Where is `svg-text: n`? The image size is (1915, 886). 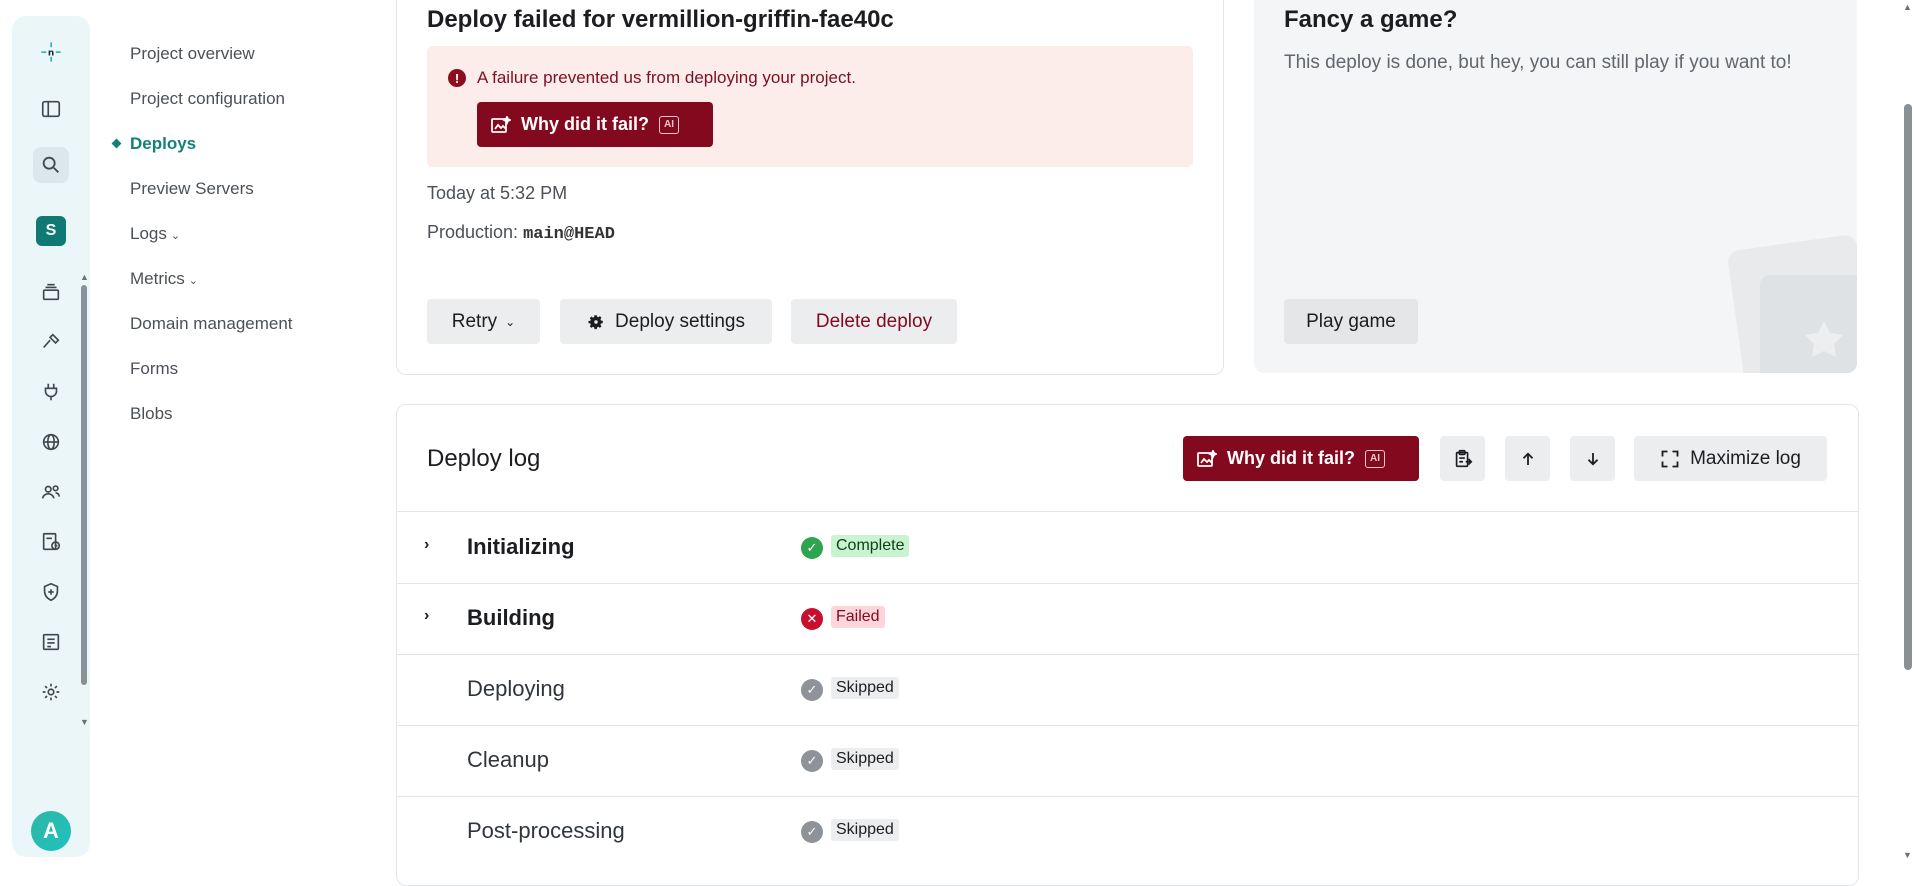 svg-text: n is located at coordinates (51, 53).